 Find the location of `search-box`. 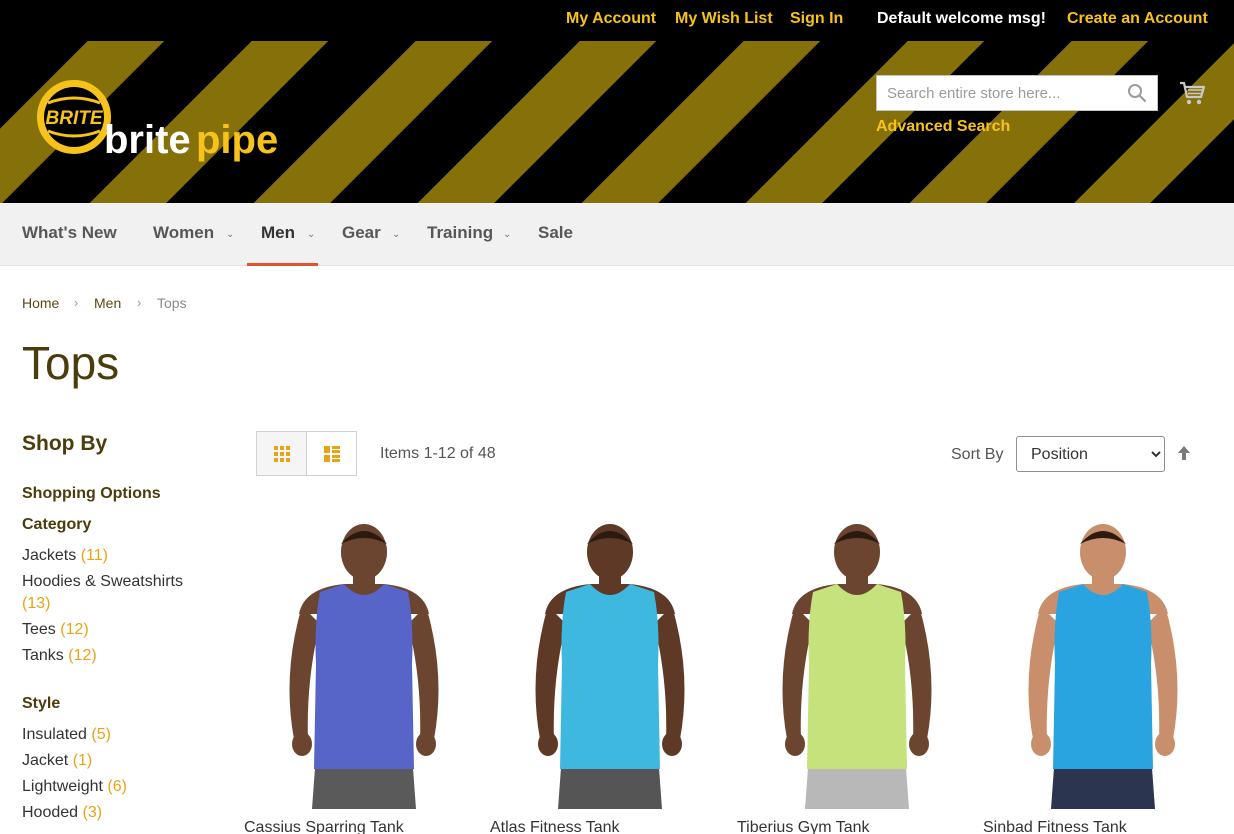

search-box is located at coordinates (1017, 93).